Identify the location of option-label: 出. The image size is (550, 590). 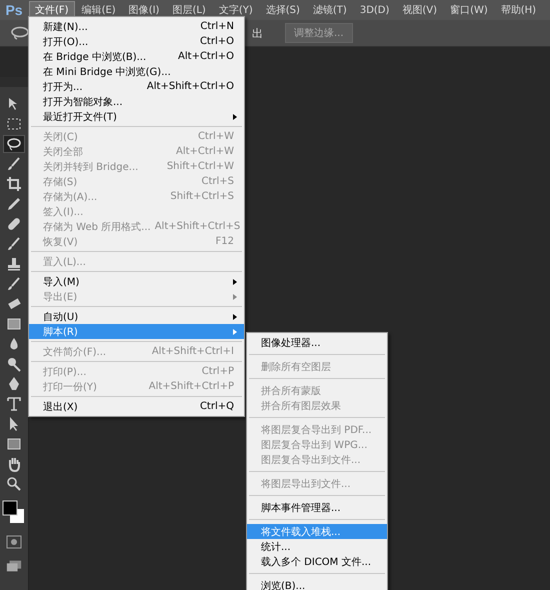
(257, 33).